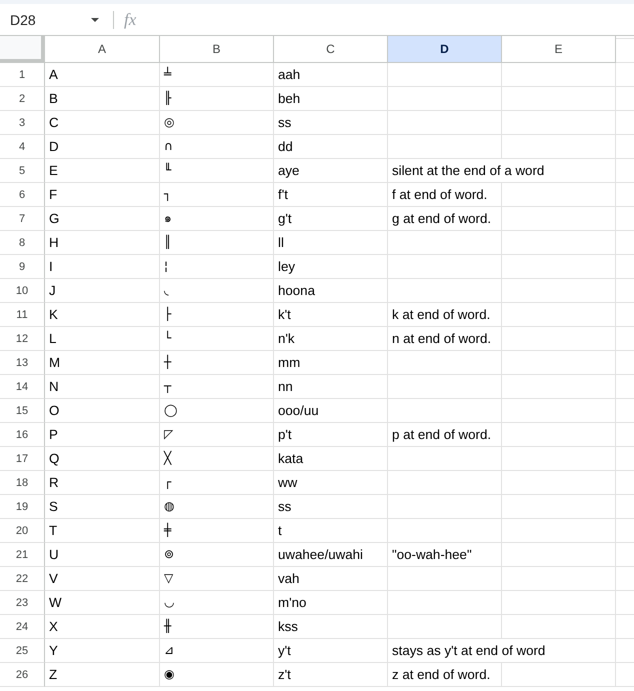 Image resolution: width=634 pixels, height=691 pixels. Describe the element at coordinates (331, 147) in the screenshot. I see `table-cell: dd` at that location.